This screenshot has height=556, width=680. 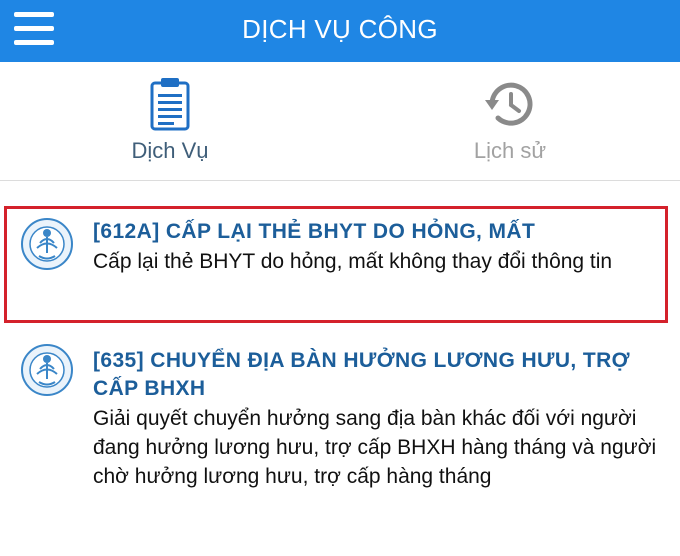 What do you see at coordinates (509, 104) in the screenshot?
I see `history-icon` at bounding box center [509, 104].